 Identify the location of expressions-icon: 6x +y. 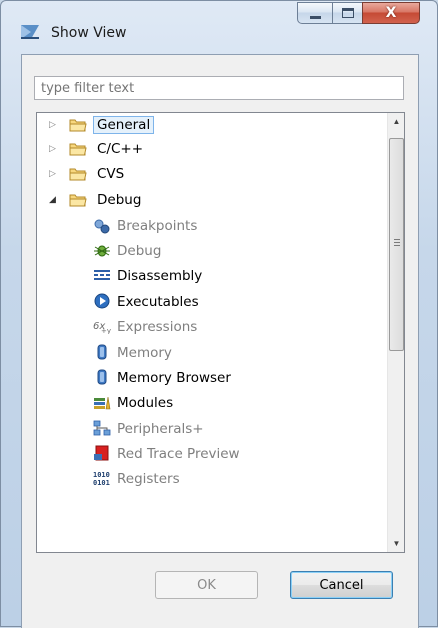
(102, 327).